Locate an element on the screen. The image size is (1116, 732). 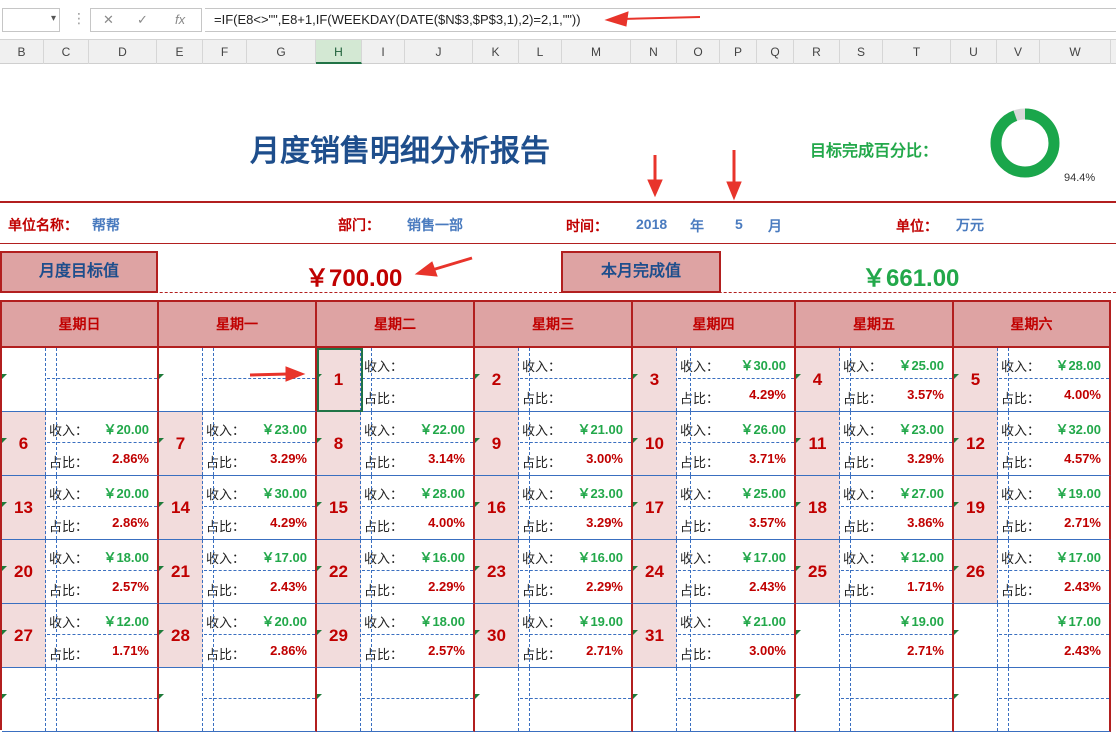
arrow-target-icon is located at coordinates (452, 264).